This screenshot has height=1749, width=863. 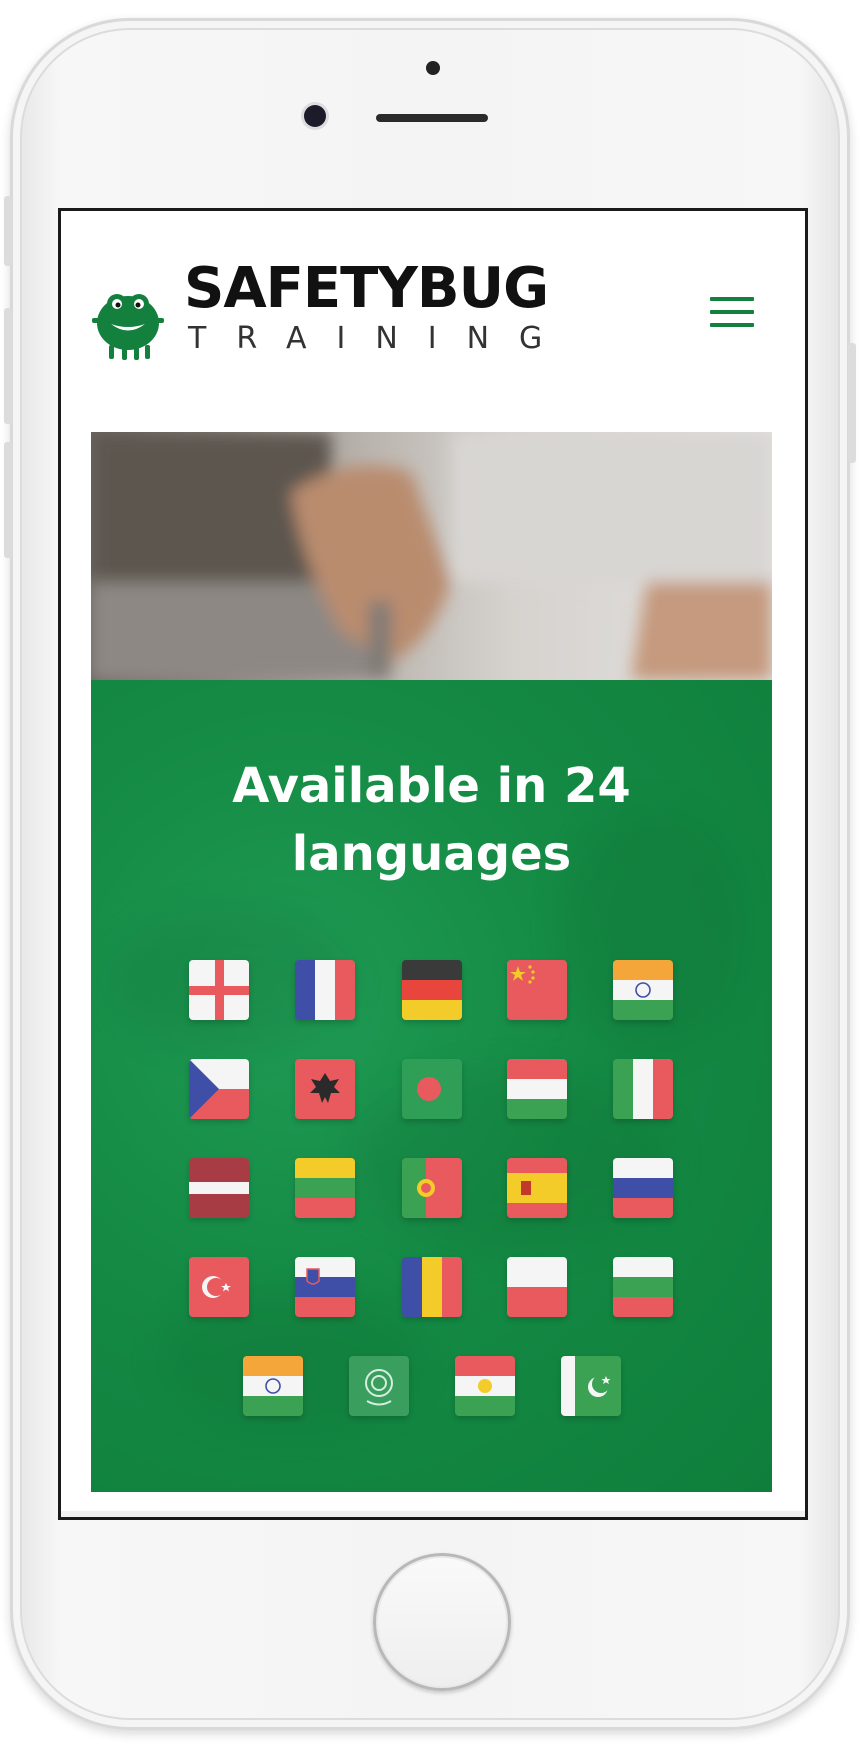 What do you see at coordinates (643, 1287) in the screenshot?
I see `bulgaria-flag` at bounding box center [643, 1287].